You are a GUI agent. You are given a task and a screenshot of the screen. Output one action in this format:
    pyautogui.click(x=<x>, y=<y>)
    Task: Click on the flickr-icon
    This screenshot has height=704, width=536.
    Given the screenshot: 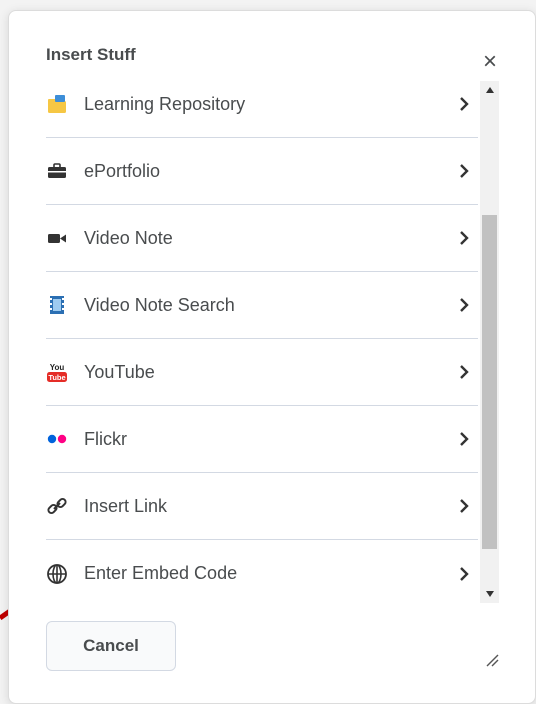 What is the action you would take?
    pyautogui.click(x=57, y=439)
    